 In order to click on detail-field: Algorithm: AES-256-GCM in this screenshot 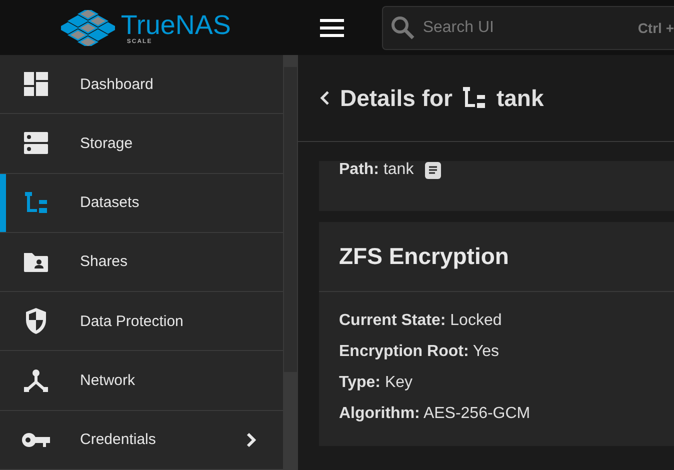, I will do `click(496, 414)`.